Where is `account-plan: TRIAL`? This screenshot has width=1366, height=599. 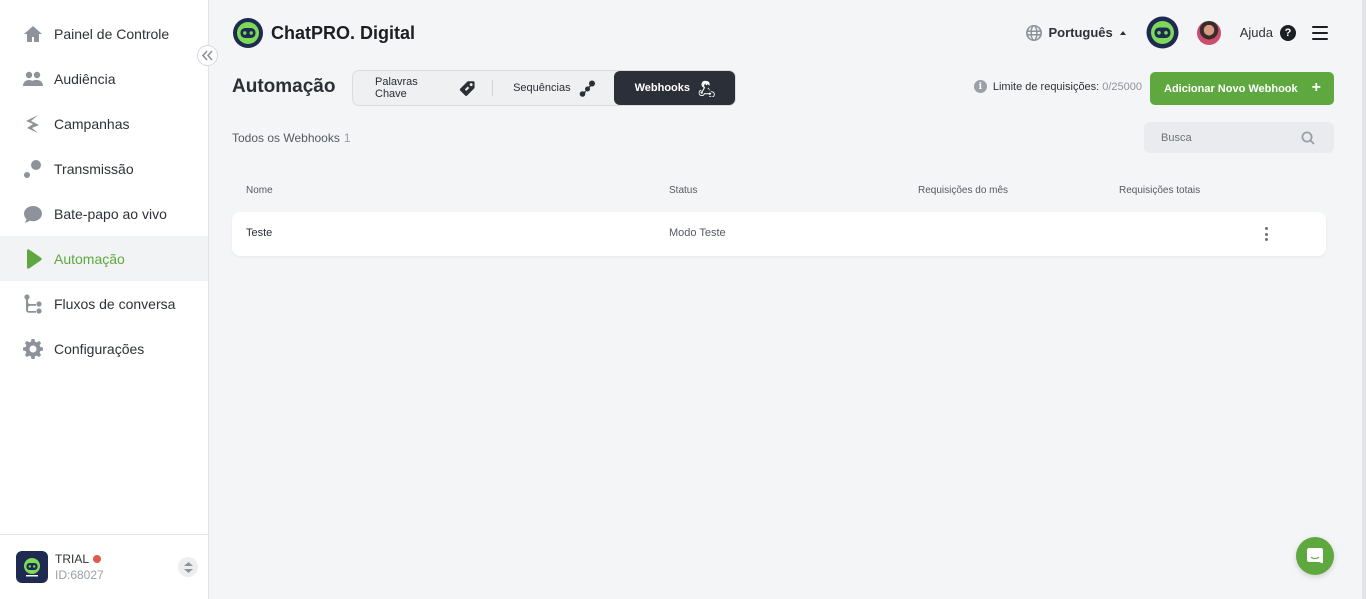 account-plan: TRIAL is located at coordinates (79, 559).